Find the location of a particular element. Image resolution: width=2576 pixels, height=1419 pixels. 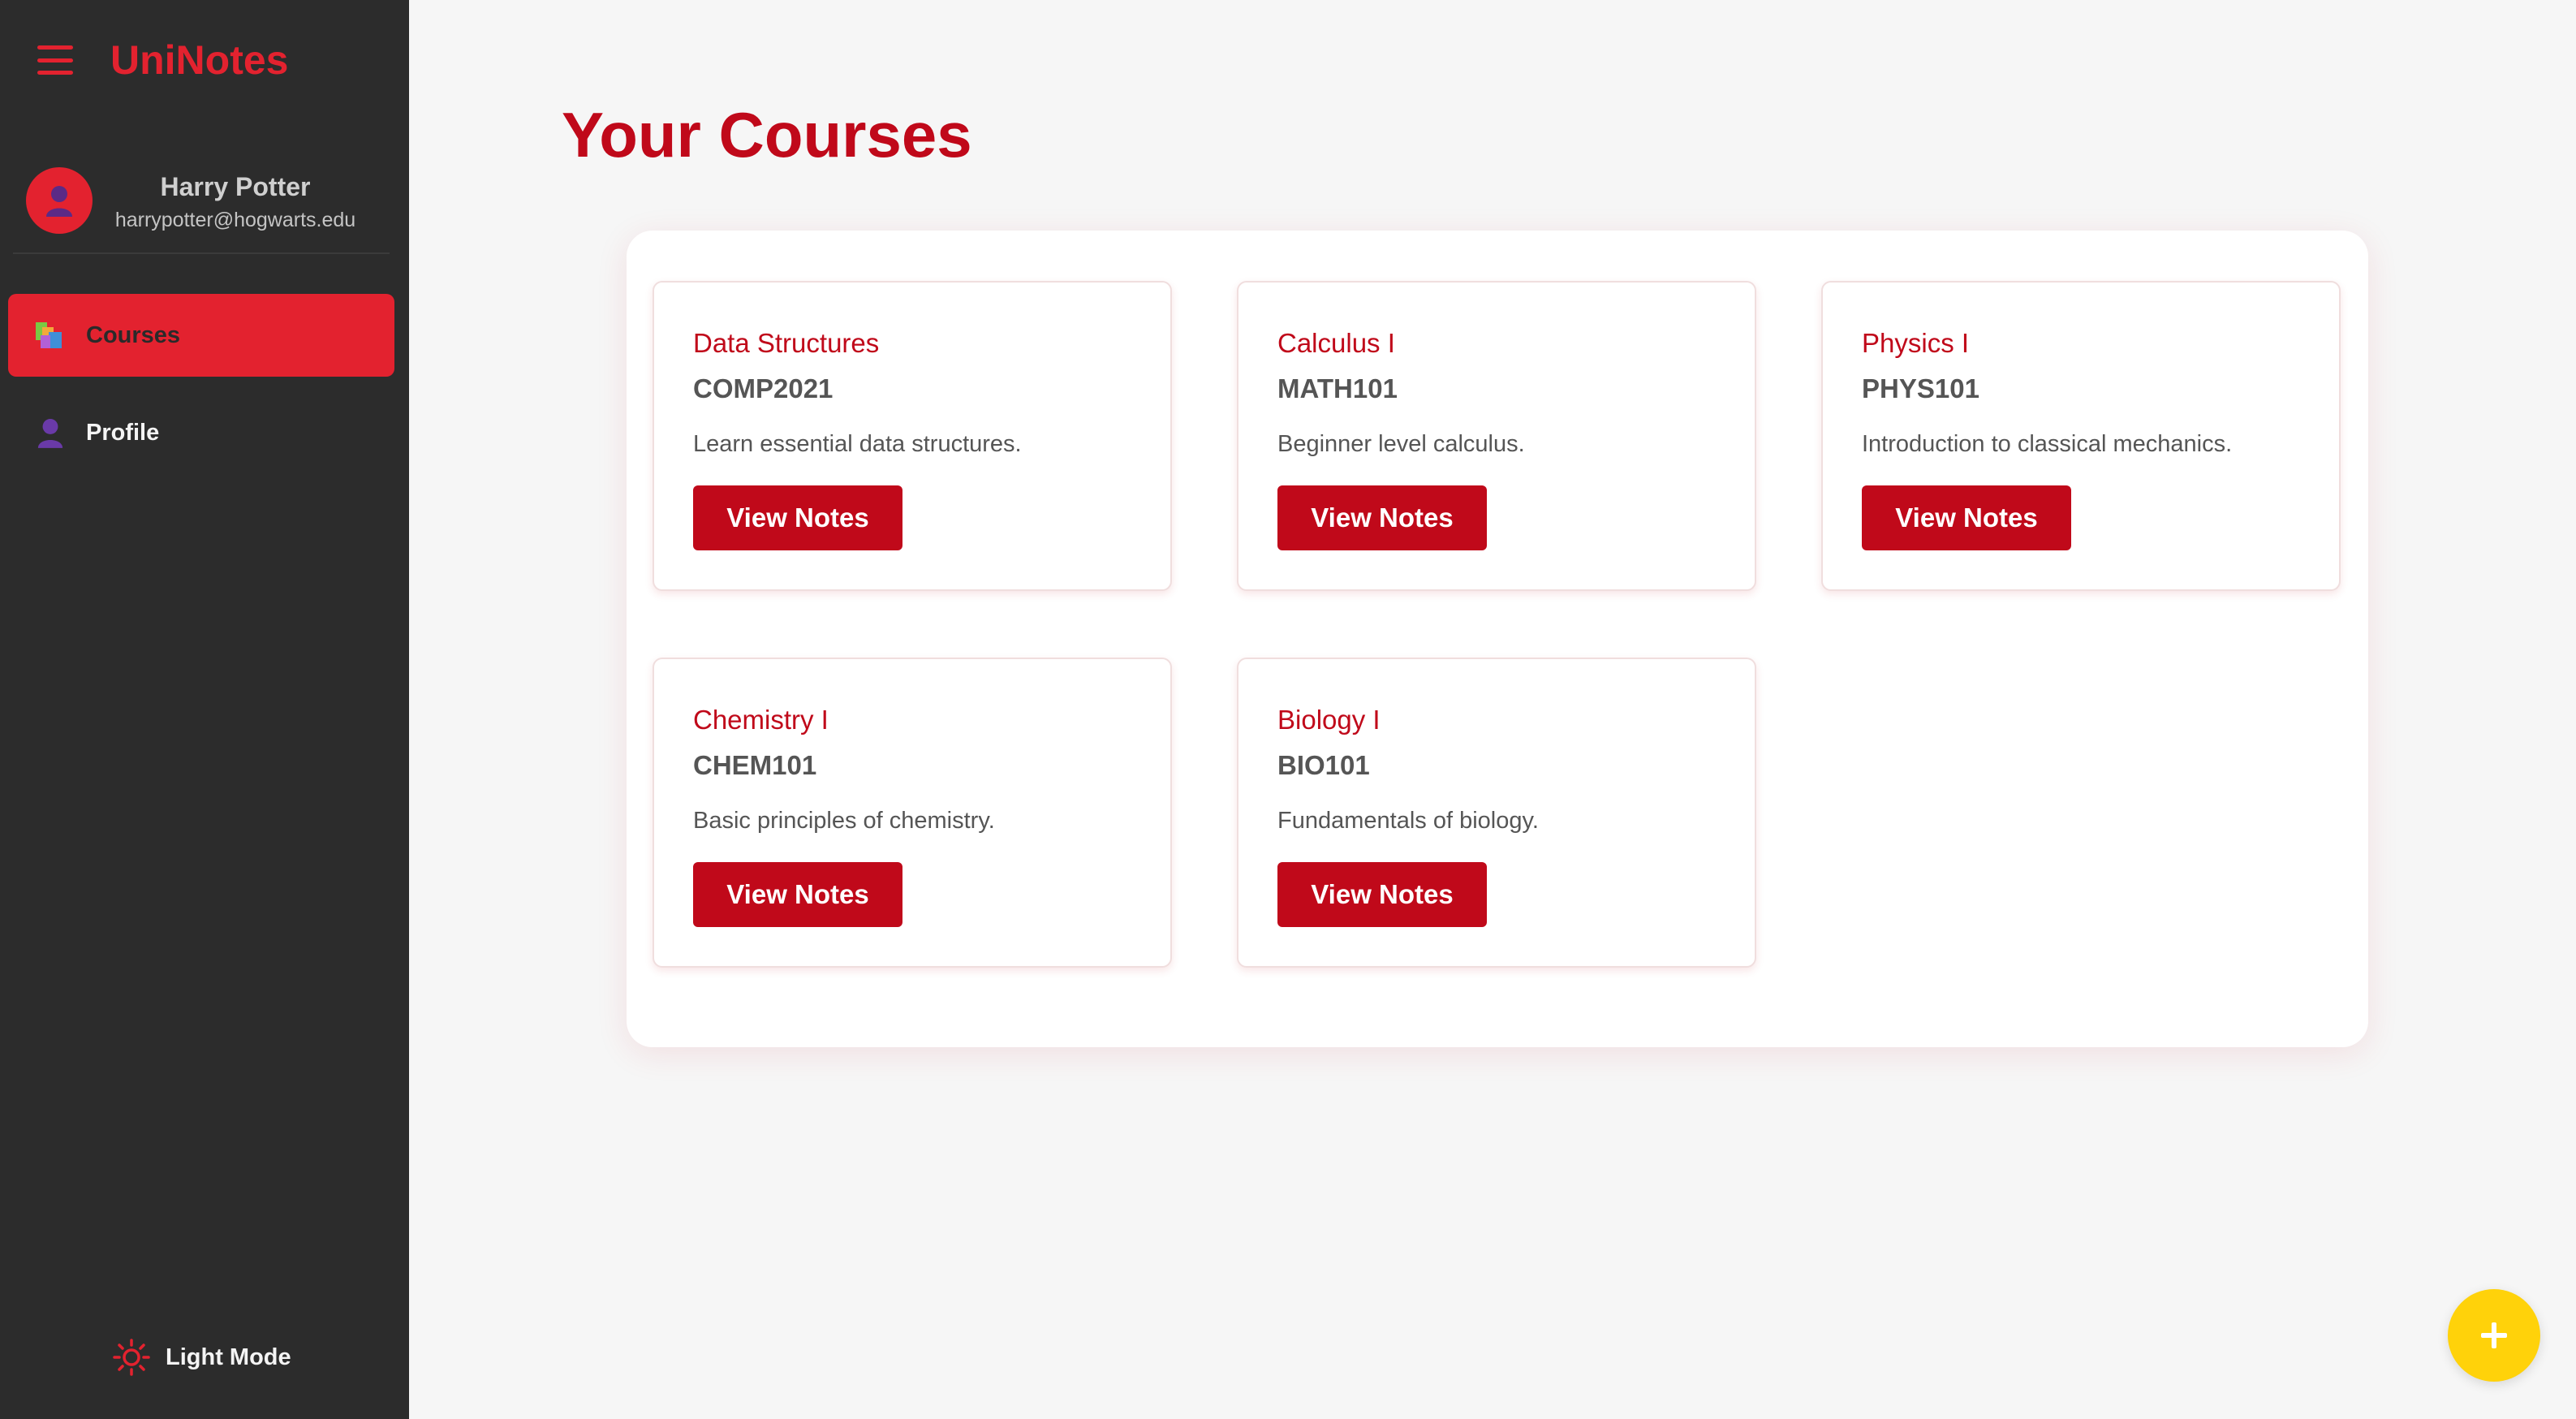

theme-toggle-label: Light Mode is located at coordinates (229, 1357).